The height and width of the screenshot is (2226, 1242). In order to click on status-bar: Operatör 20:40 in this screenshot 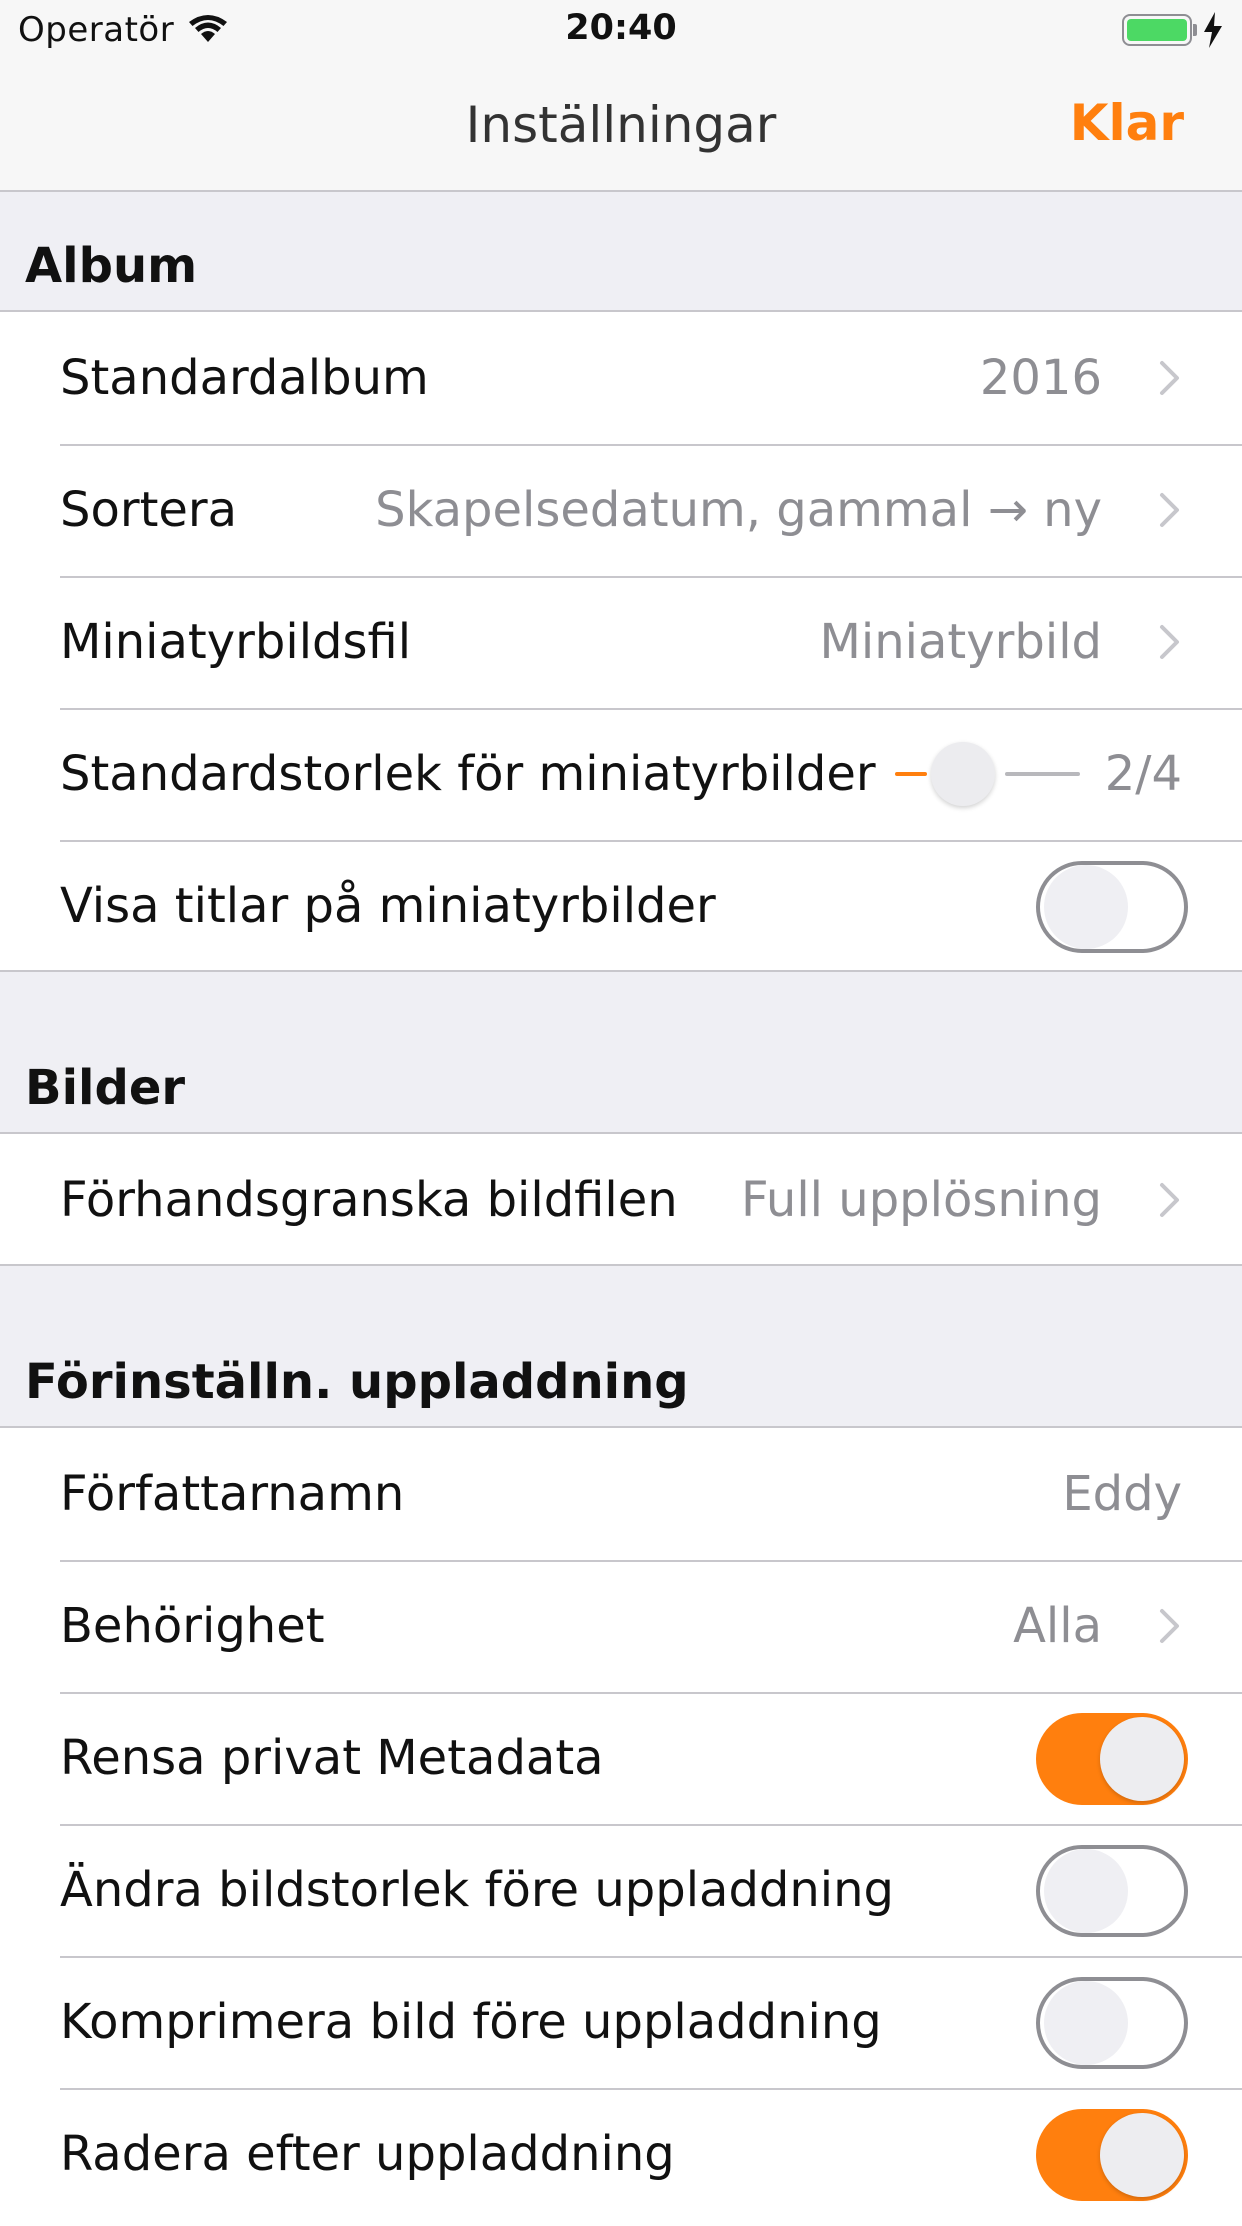, I will do `click(621, 30)`.